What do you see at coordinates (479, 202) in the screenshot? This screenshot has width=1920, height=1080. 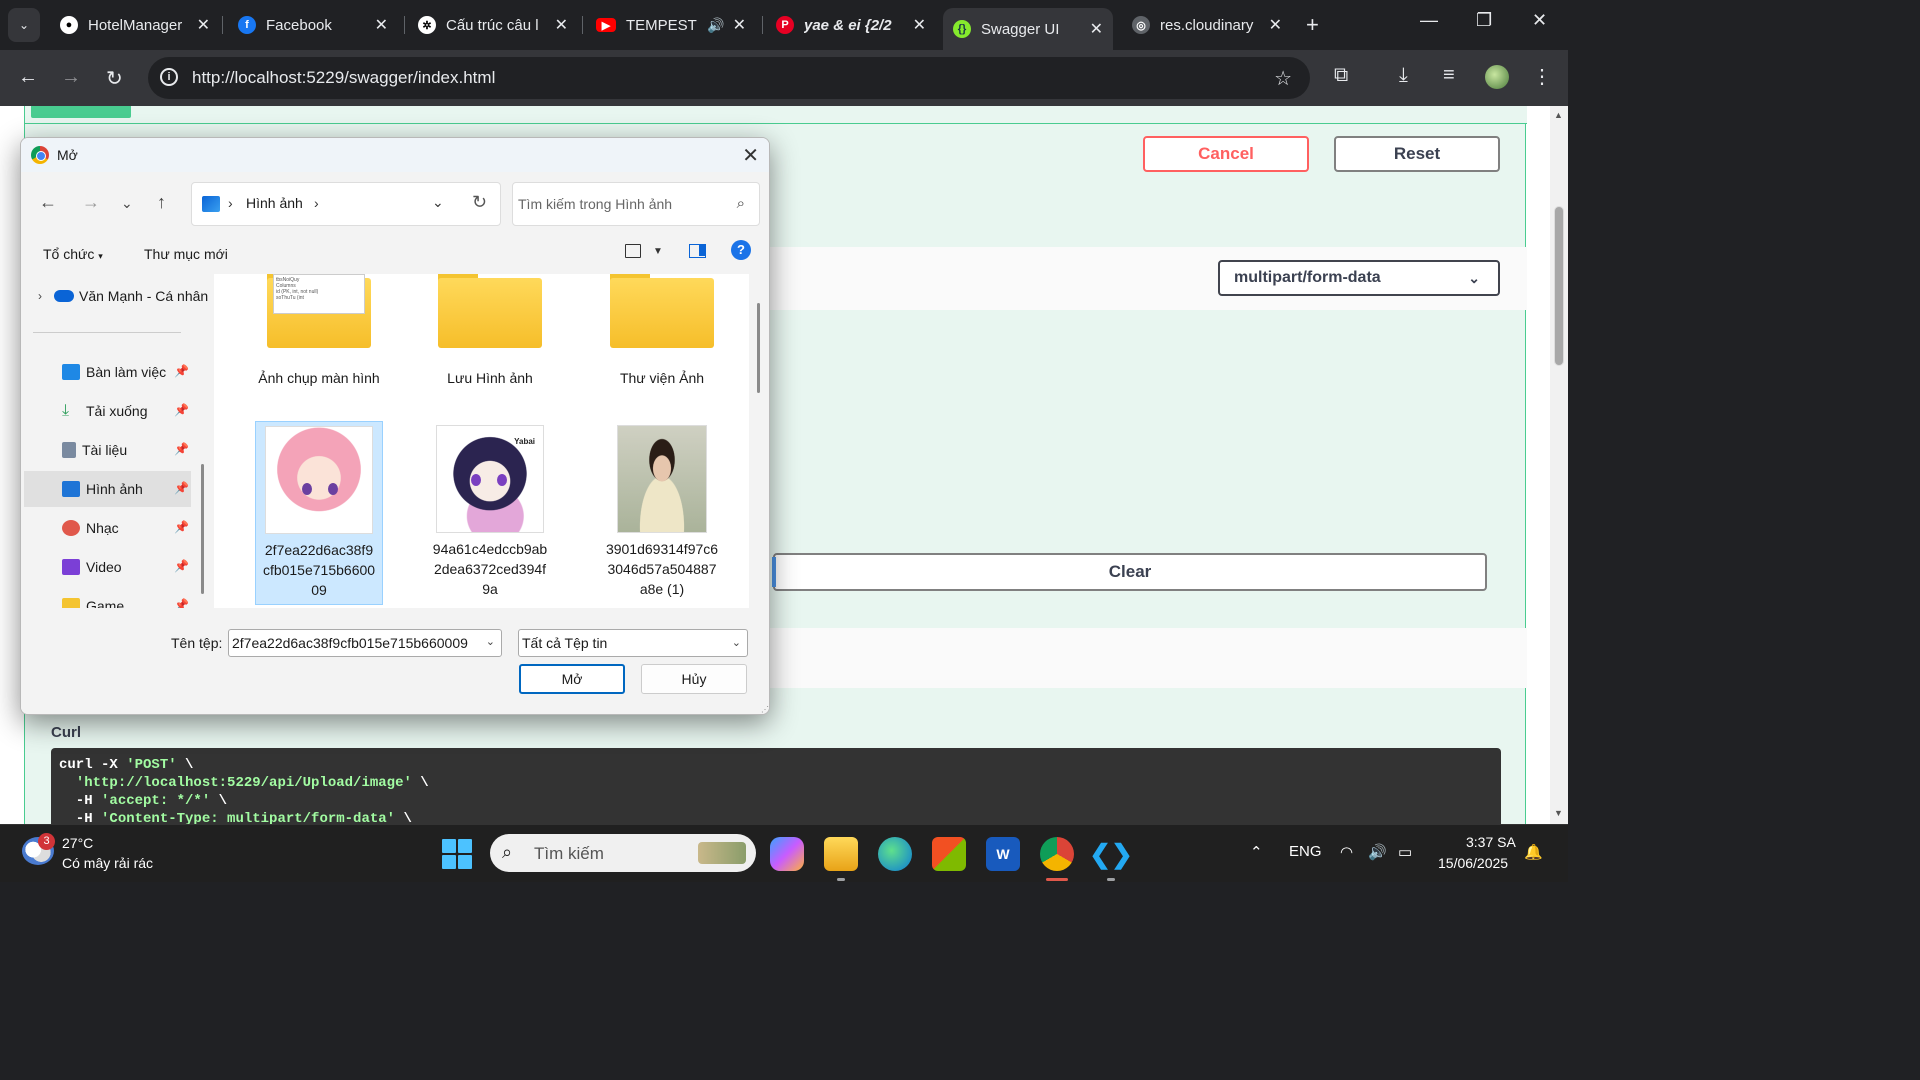 I see `refresh-icon: ↻` at bounding box center [479, 202].